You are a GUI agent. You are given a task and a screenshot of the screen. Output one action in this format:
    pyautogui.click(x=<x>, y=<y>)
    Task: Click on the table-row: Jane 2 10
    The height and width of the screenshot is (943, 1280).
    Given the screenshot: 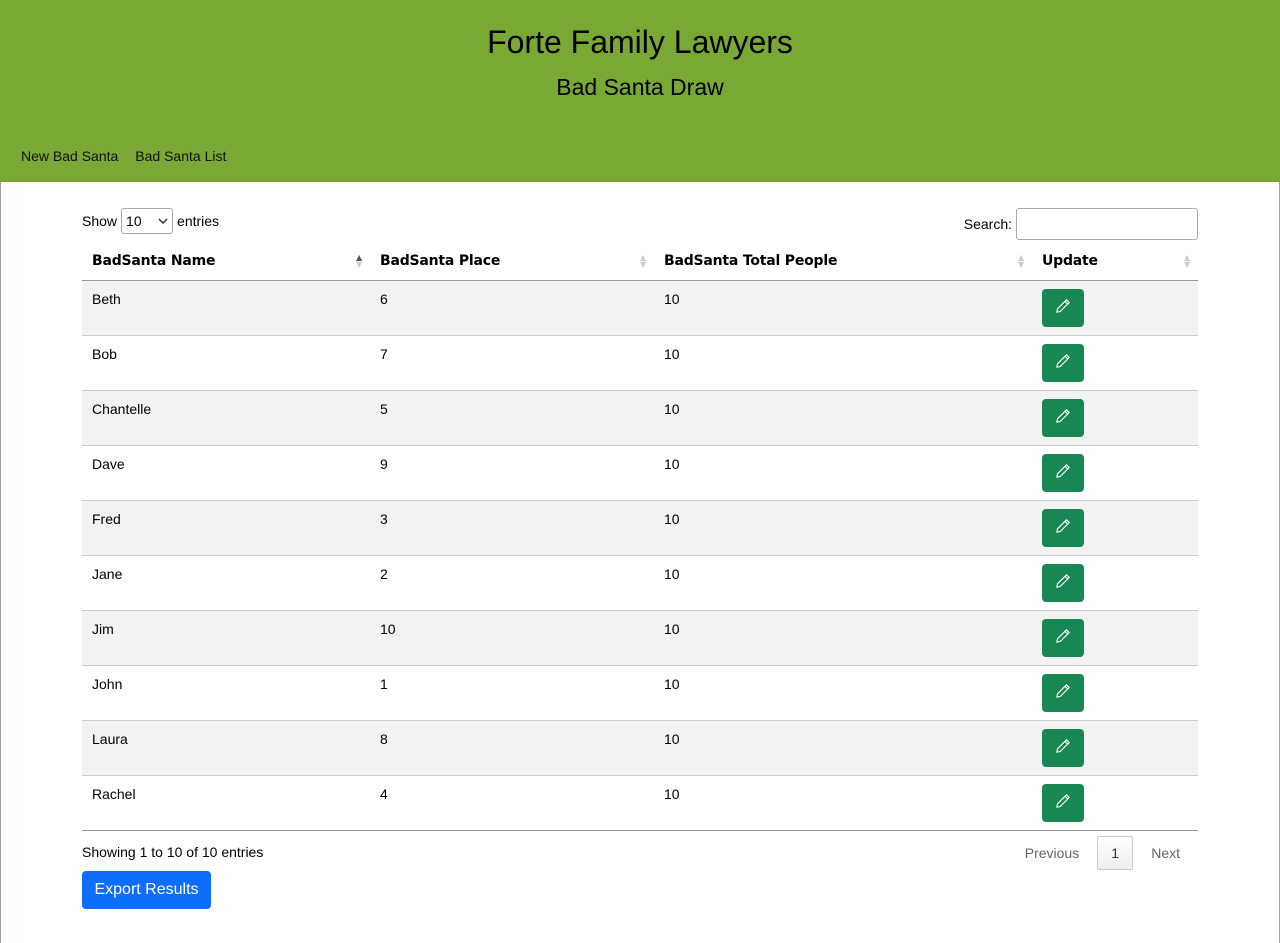 What is the action you would take?
    pyautogui.click(x=640, y=582)
    